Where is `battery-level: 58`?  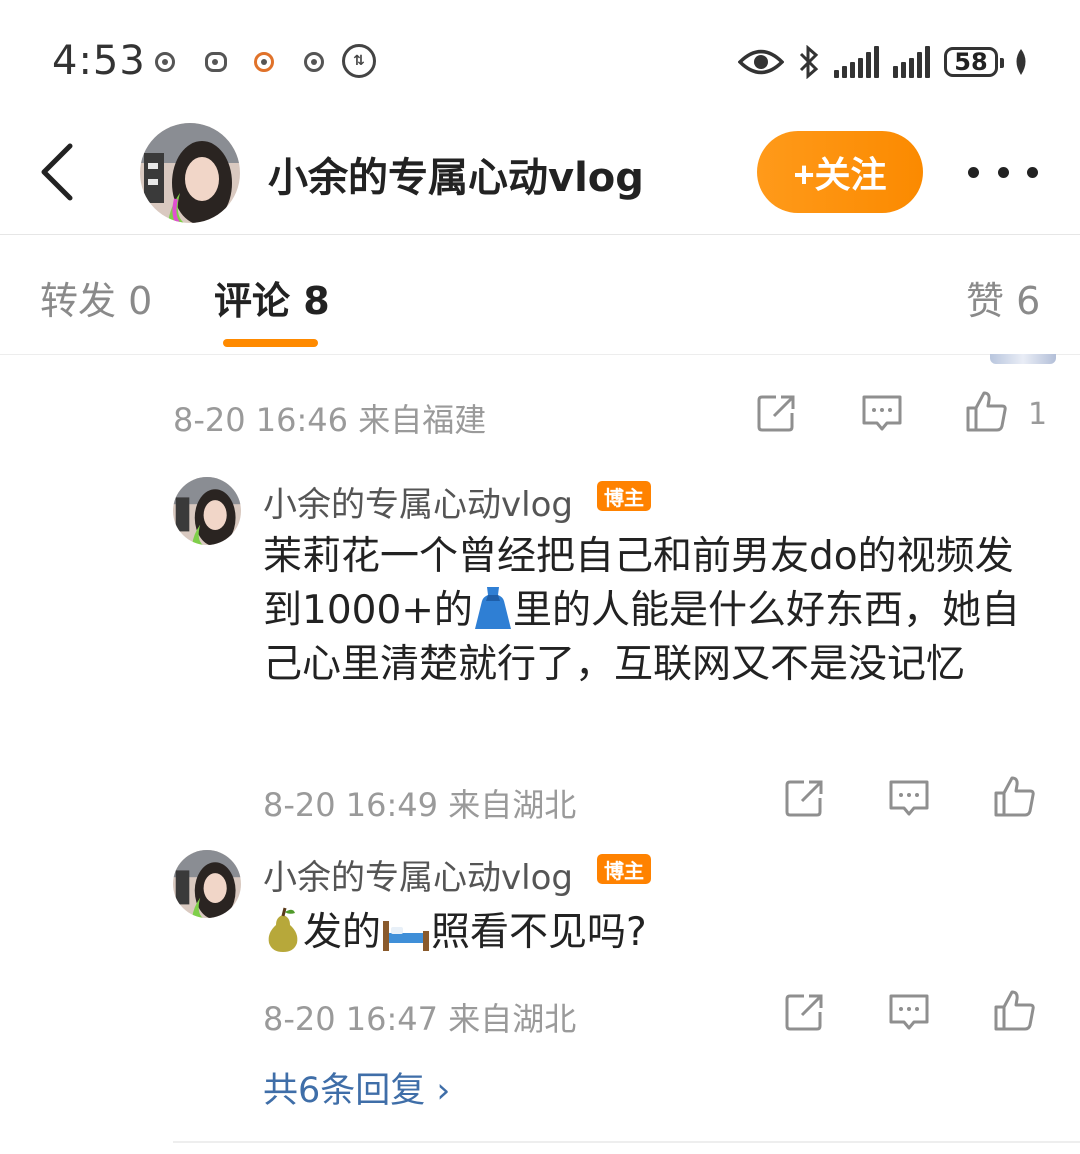
battery-level: 58 is located at coordinates (971, 62).